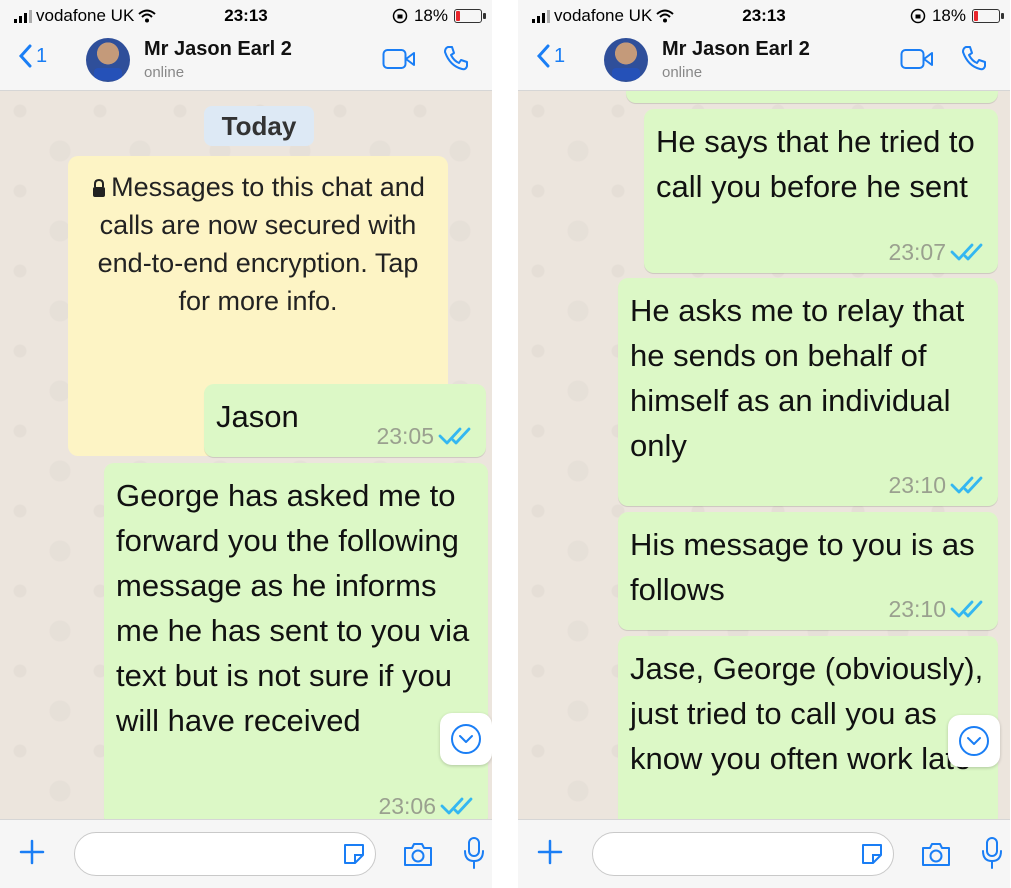 Image resolution: width=1011 pixels, height=888 pixels. Describe the element at coordinates (812, 97) in the screenshot. I see `message-bubble-partial` at that location.